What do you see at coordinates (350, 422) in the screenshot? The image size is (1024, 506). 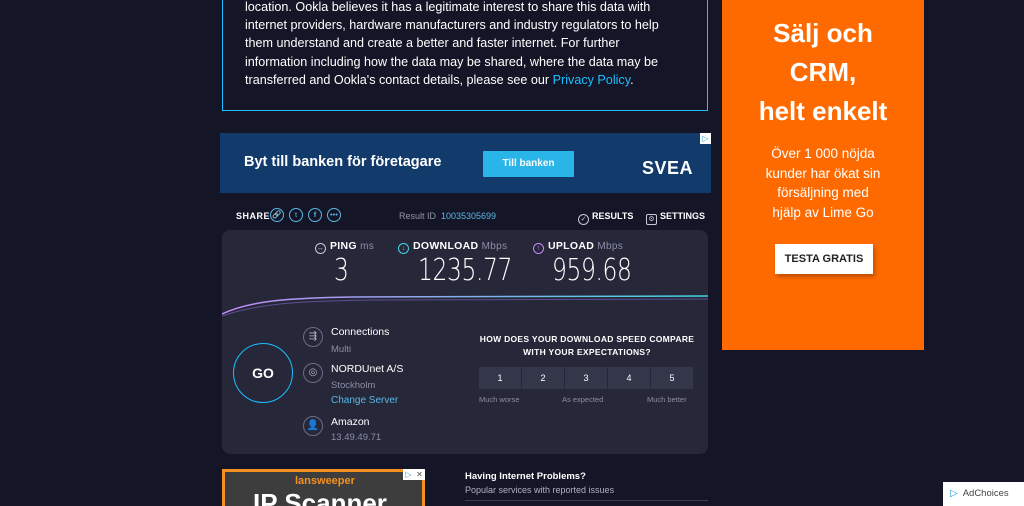 I see `host-name: Amazon` at bounding box center [350, 422].